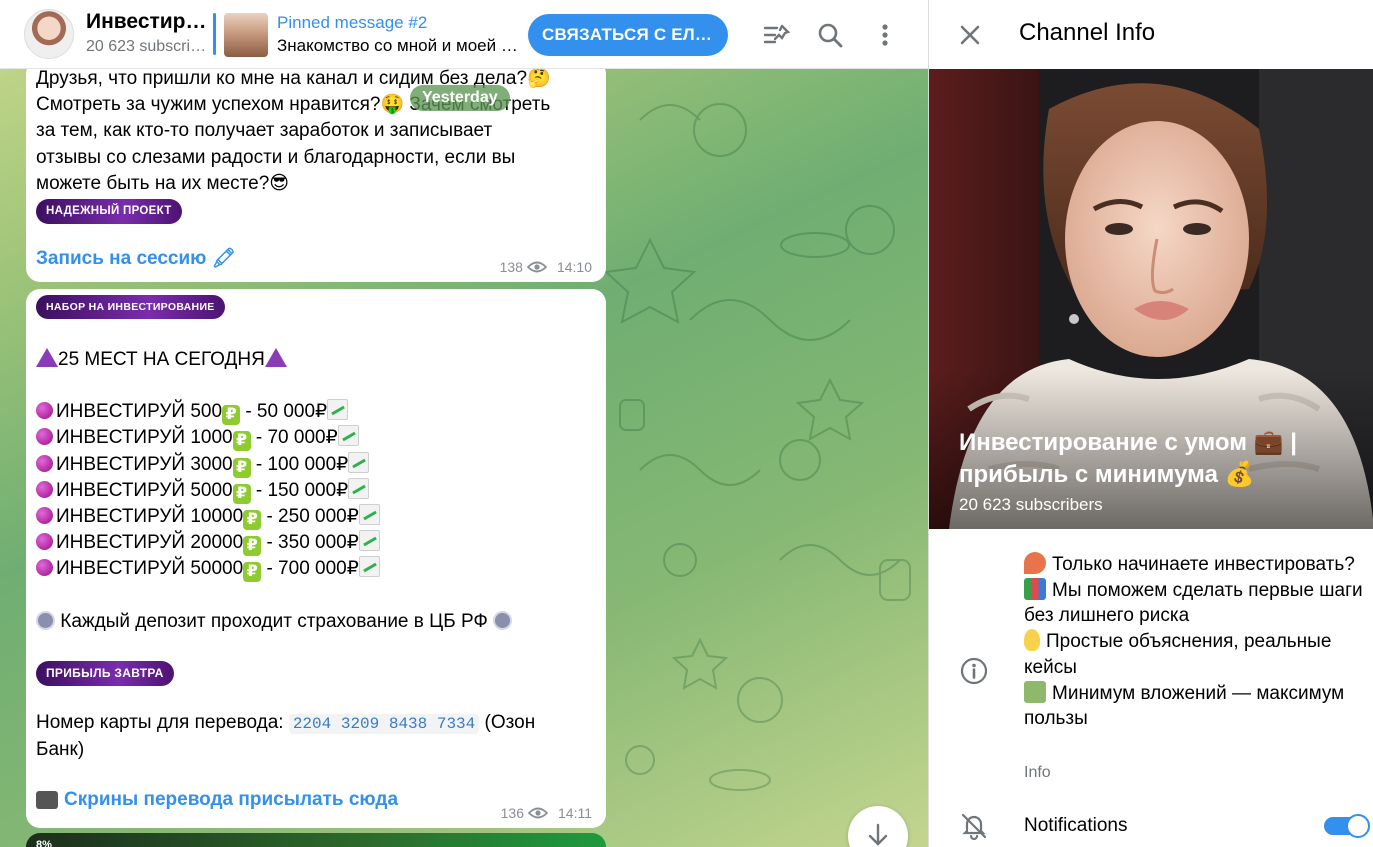 Image resolution: width=1373 pixels, height=847 pixels. I want to click on notifications-row: Notifications, so click(1151, 826).